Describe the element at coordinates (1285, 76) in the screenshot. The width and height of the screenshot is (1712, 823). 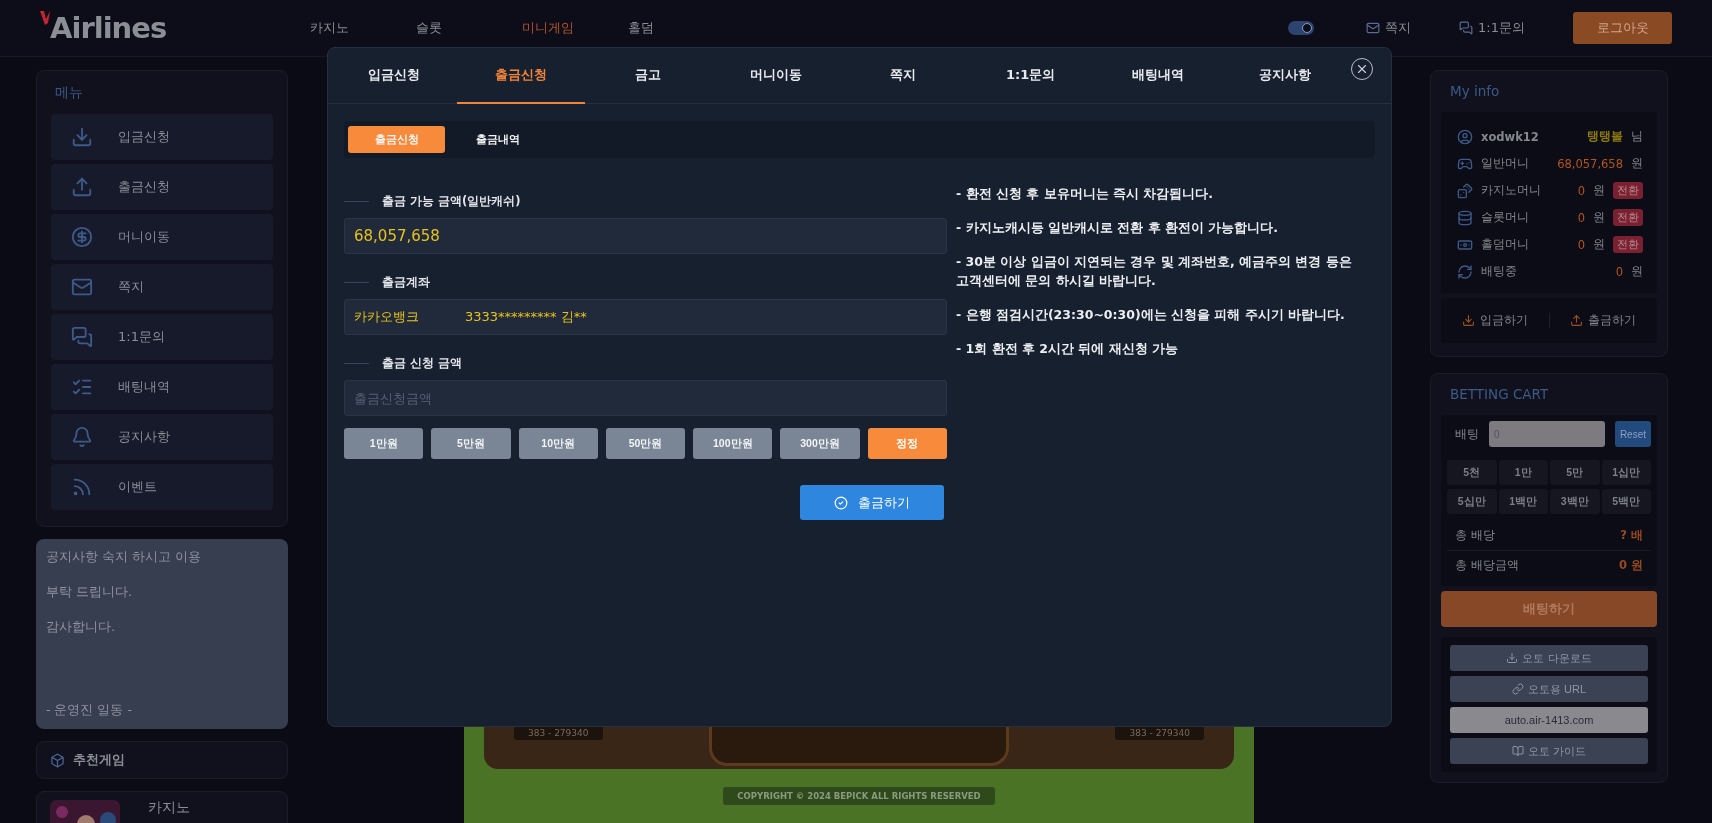
I see `dialog-tab: 공지사항` at that location.